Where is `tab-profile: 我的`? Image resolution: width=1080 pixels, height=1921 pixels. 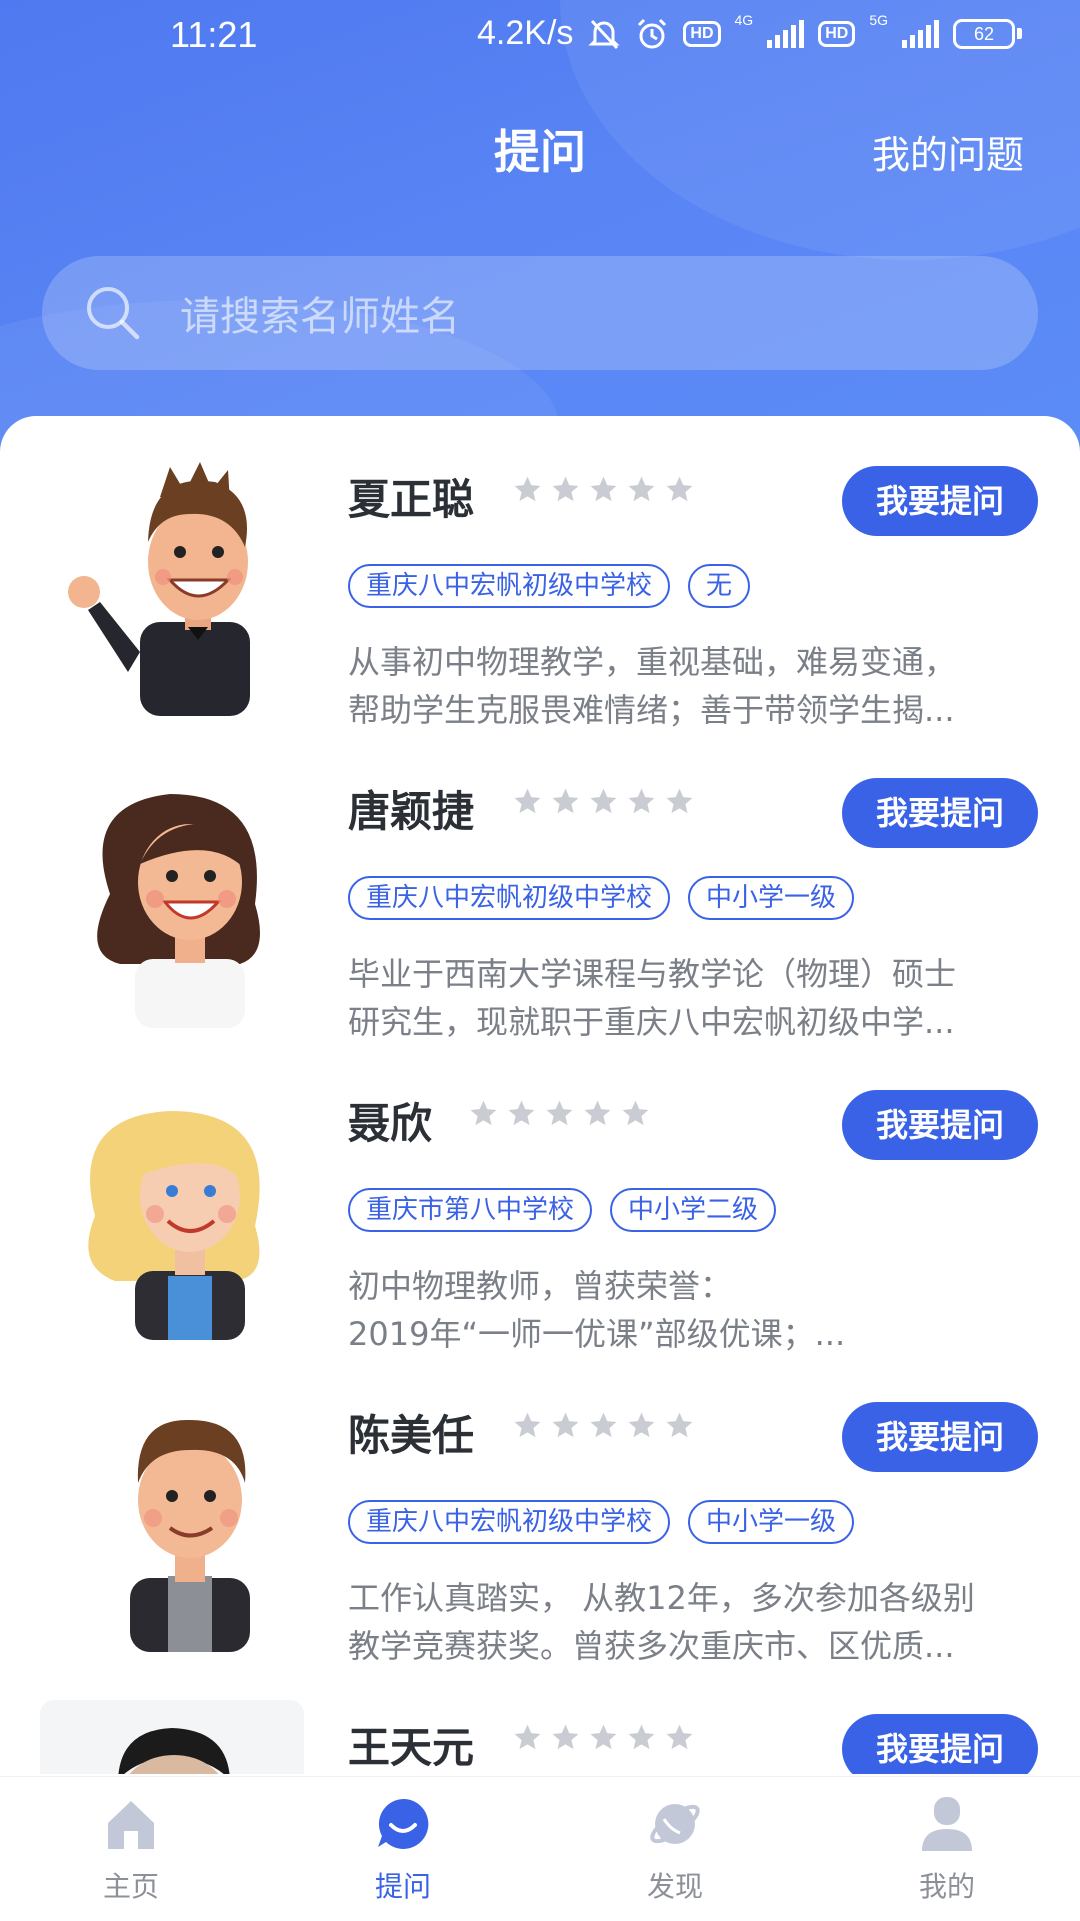 tab-profile: 我的 is located at coordinates (947, 1850).